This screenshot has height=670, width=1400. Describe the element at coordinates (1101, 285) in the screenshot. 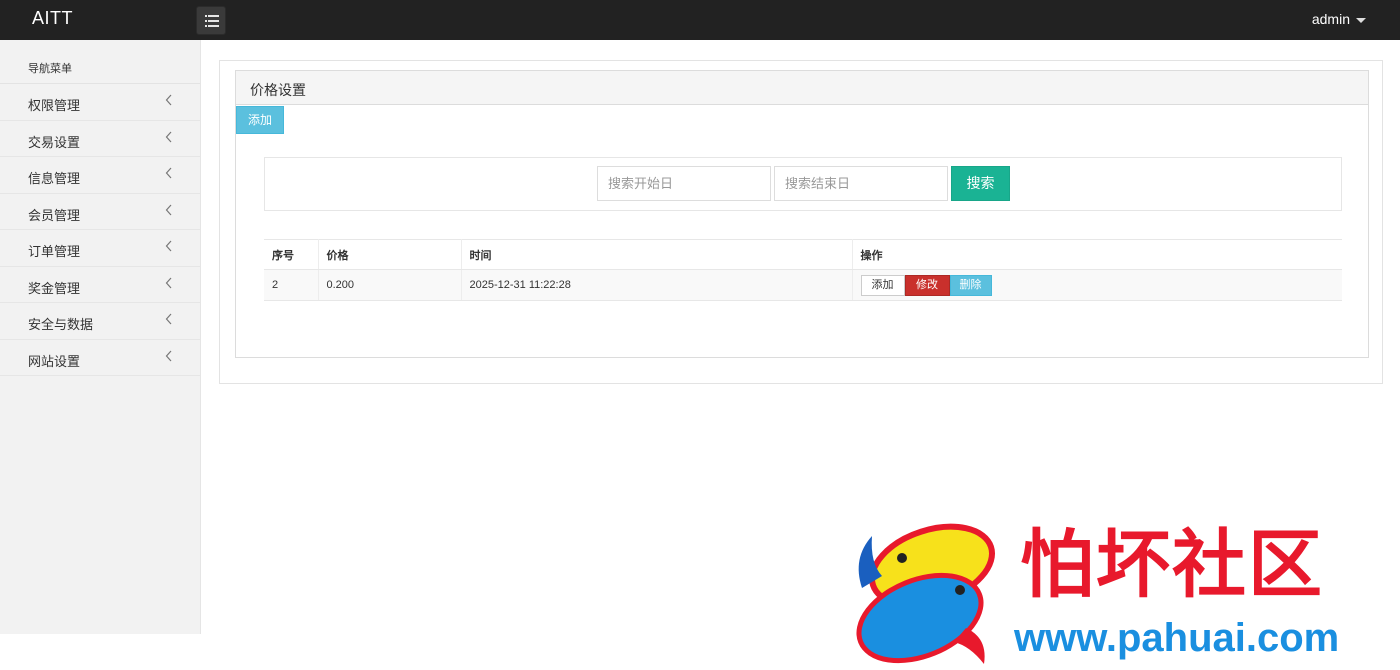

I see `row-actions: 添加 修改 删除` at that location.